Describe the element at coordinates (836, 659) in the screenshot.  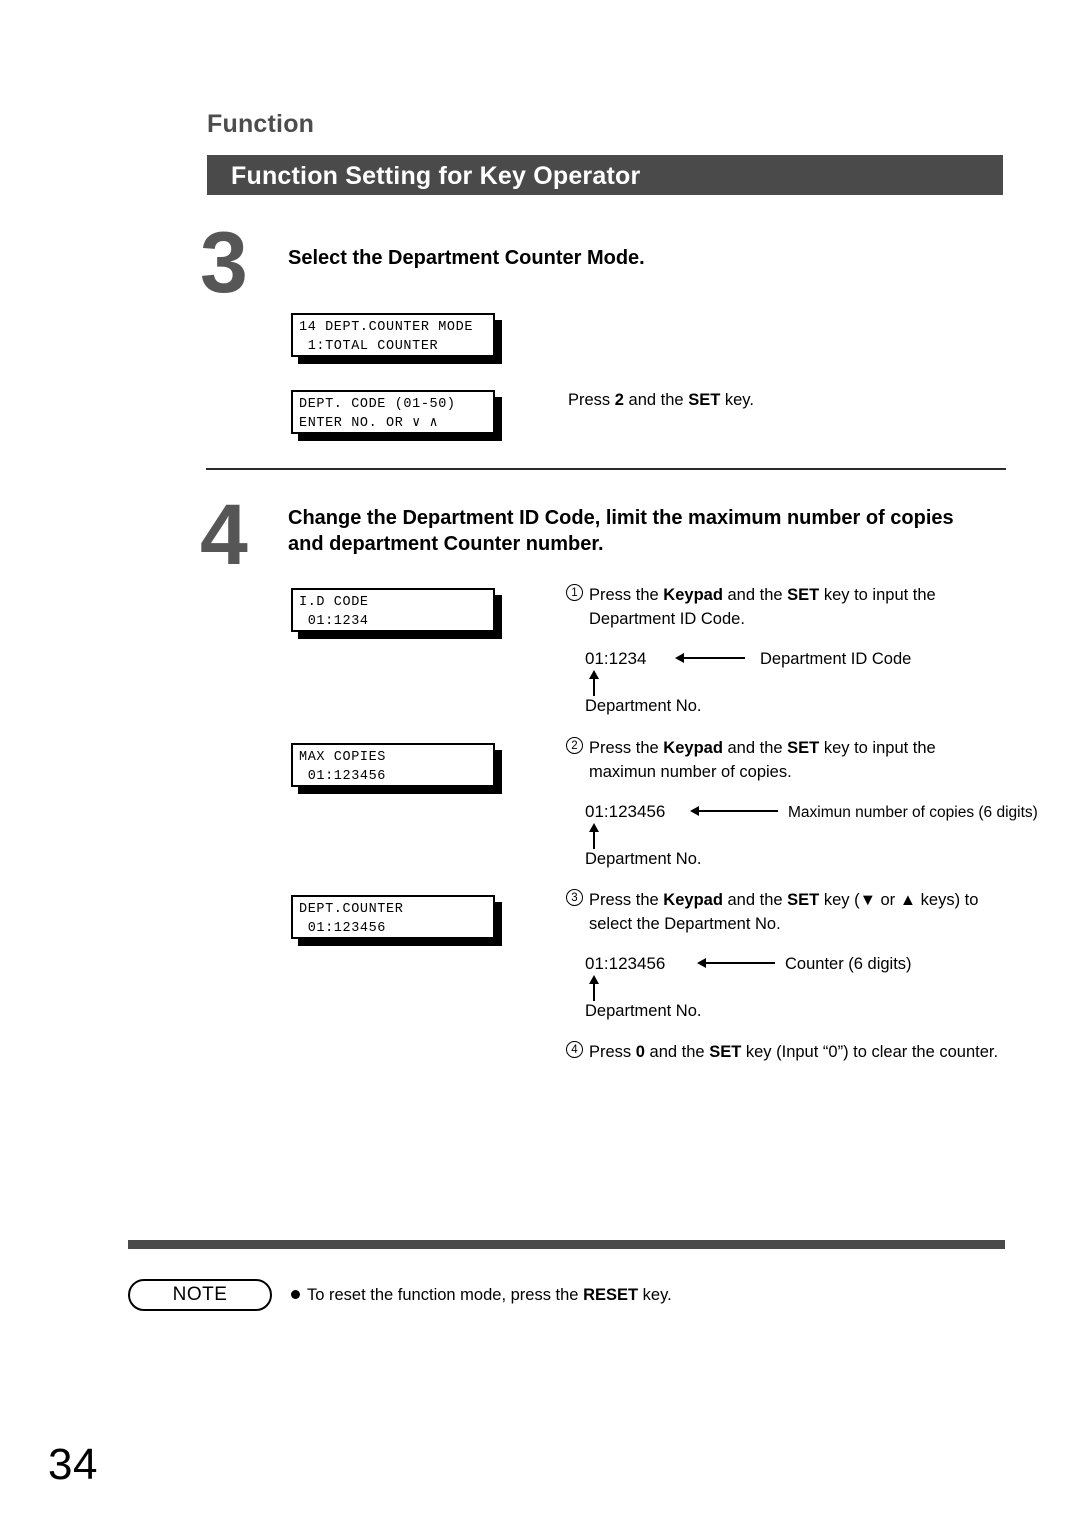
I see `annotation-id-code-label: Department ID Code` at that location.